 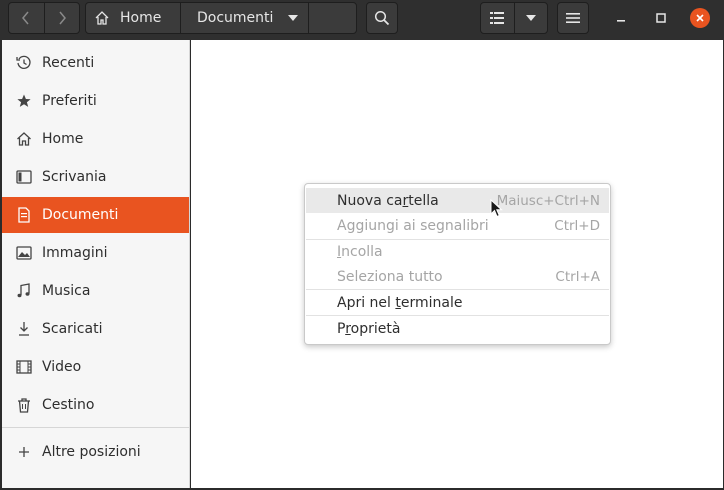 What do you see at coordinates (74, 177) in the screenshot?
I see `sidebar-item-label: Scrivania` at bounding box center [74, 177].